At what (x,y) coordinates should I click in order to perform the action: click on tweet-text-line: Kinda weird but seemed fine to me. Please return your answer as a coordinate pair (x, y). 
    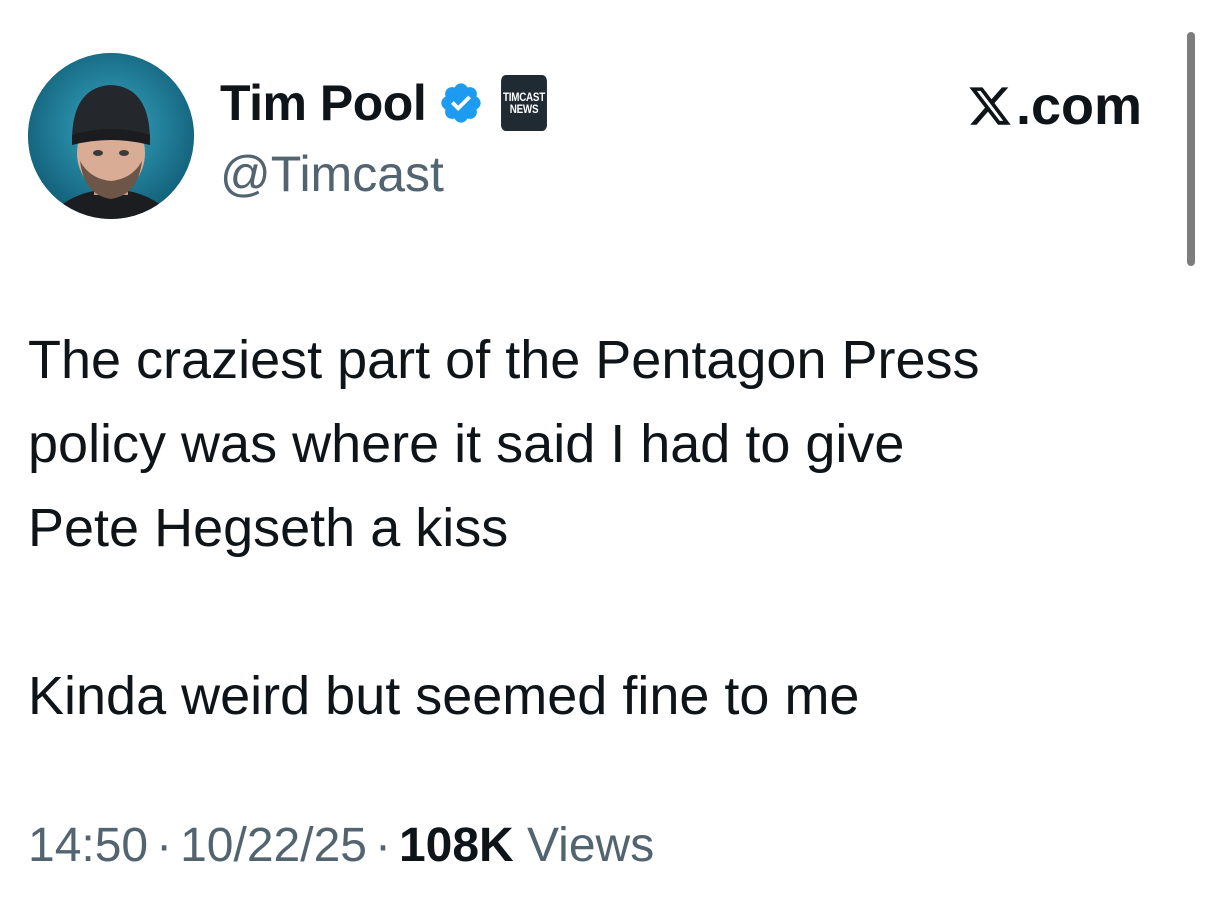
    Looking at the image, I should click on (444, 696).